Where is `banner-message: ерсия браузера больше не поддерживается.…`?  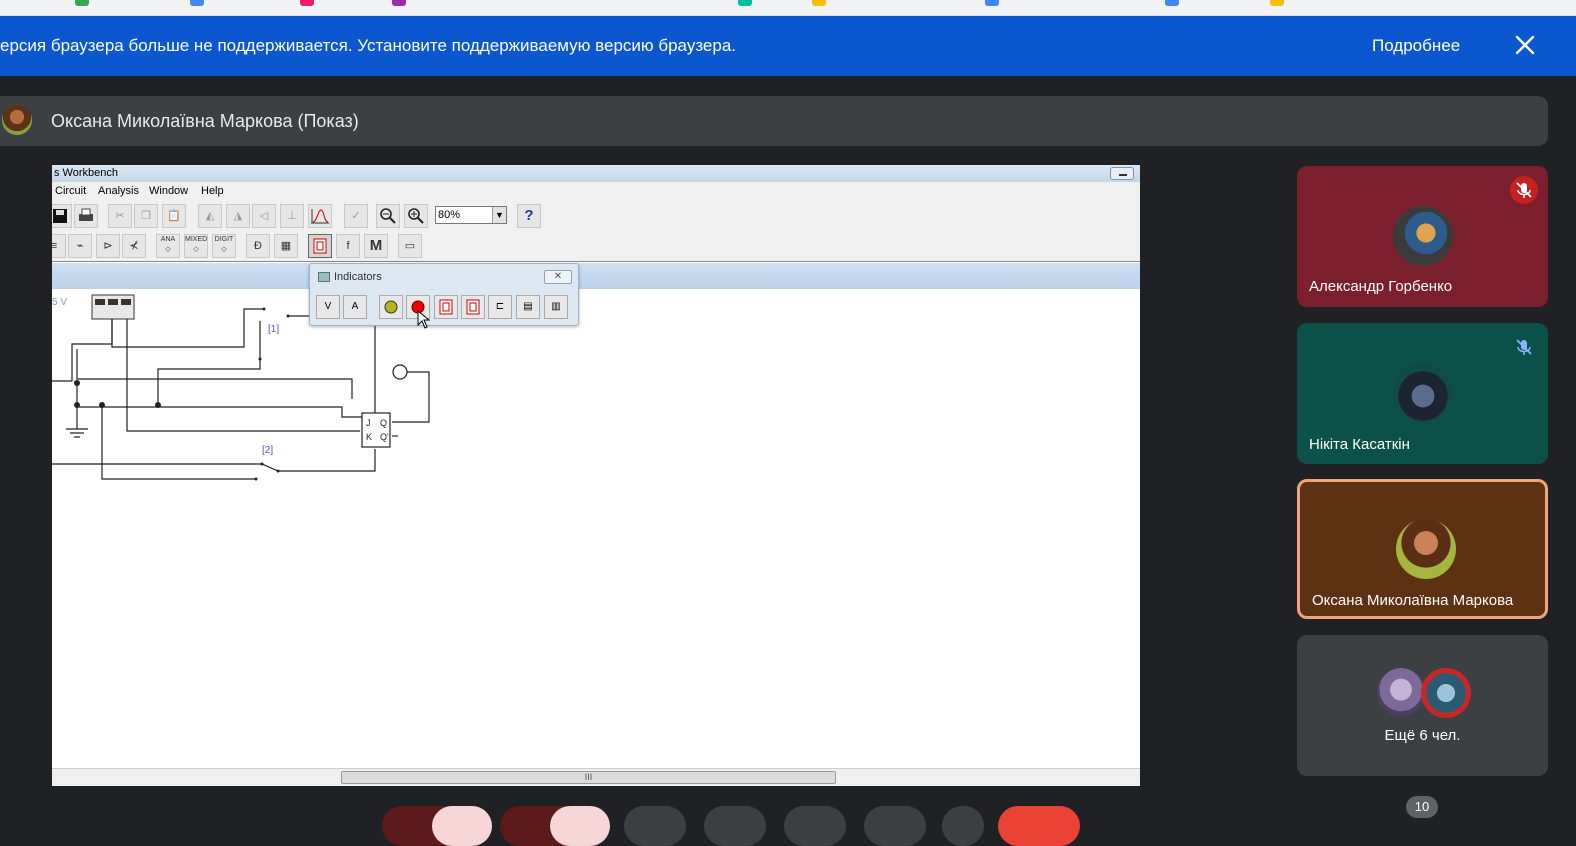
banner-message: ерсия браузера больше не поддерживается.… is located at coordinates (368, 45).